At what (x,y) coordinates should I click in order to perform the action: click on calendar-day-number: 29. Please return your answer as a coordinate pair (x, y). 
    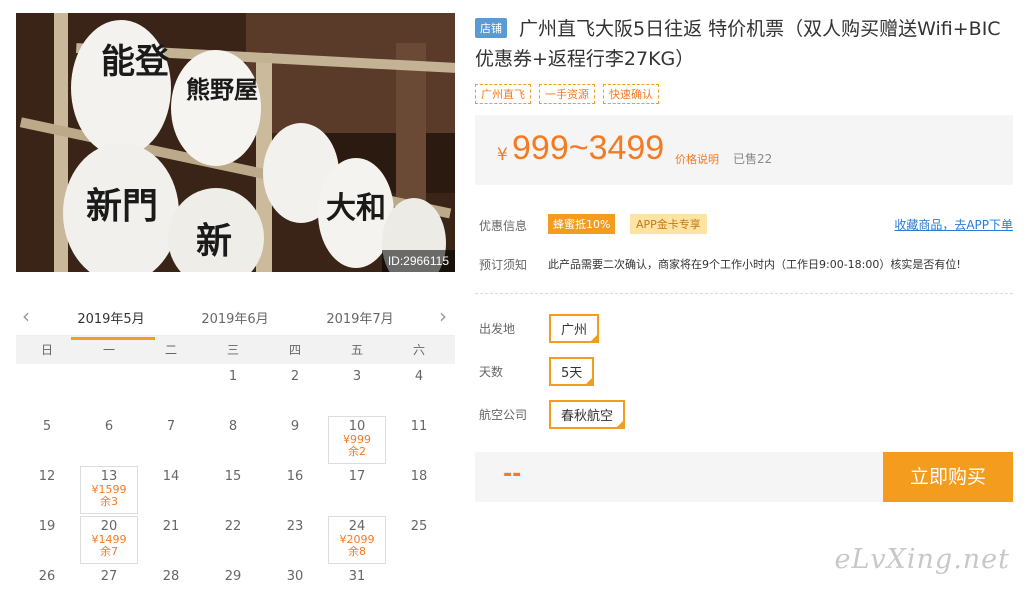
    Looking at the image, I should click on (233, 576).